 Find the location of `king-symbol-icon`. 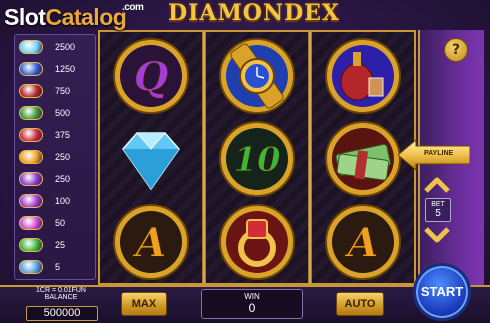

king-symbol-icon is located at coordinates (31, 178).